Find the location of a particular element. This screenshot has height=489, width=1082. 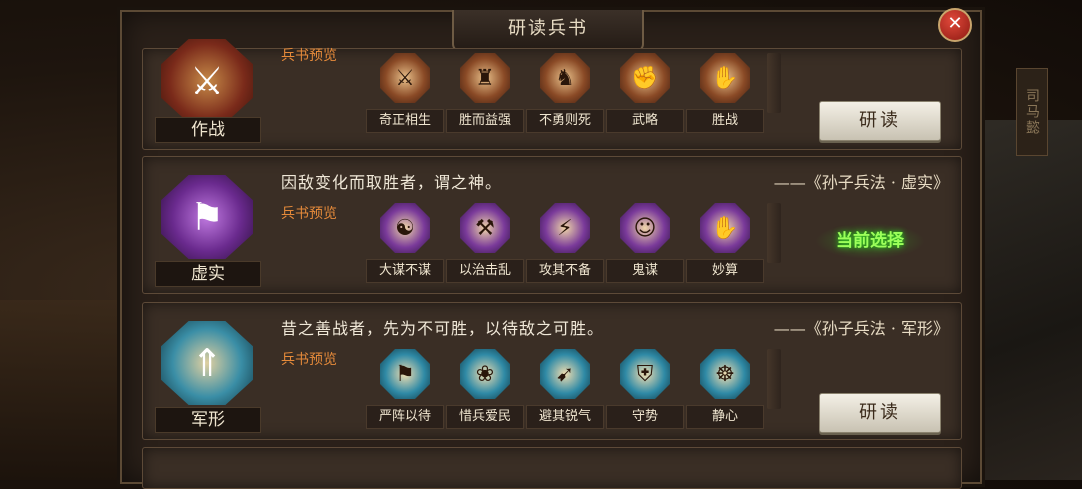

skill-item: ✋ 胜战 is located at coordinates (725, 93).